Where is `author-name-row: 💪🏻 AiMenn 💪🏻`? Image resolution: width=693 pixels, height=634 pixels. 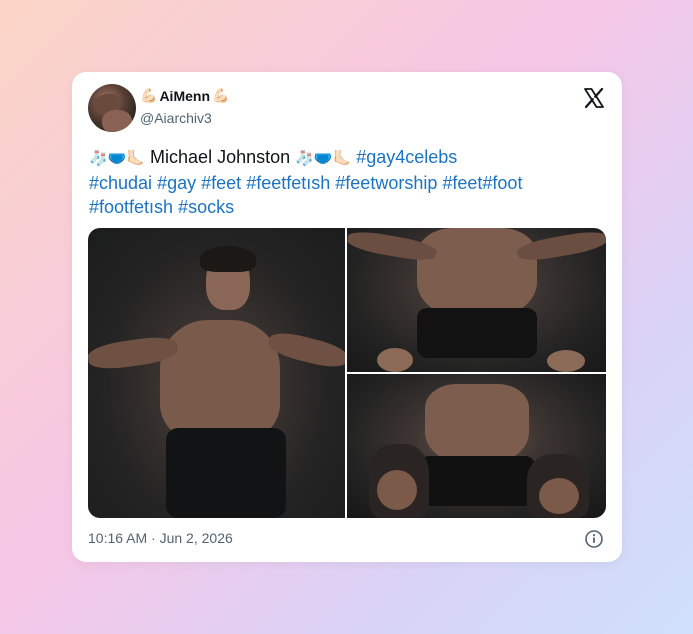 author-name-row: 💪🏻 AiMenn 💪🏻 is located at coordinates (184, 95).